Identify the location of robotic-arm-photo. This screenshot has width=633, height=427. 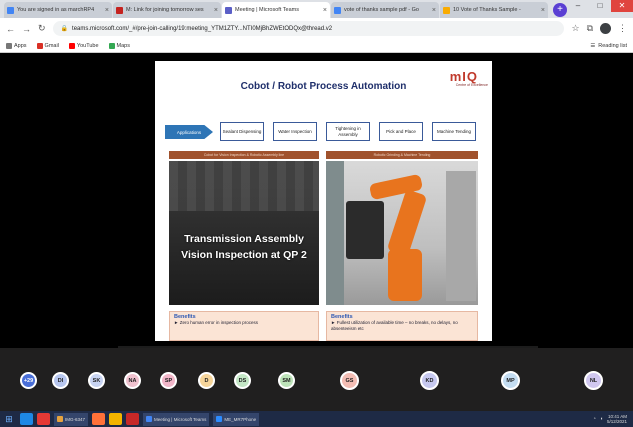
(402, 233).